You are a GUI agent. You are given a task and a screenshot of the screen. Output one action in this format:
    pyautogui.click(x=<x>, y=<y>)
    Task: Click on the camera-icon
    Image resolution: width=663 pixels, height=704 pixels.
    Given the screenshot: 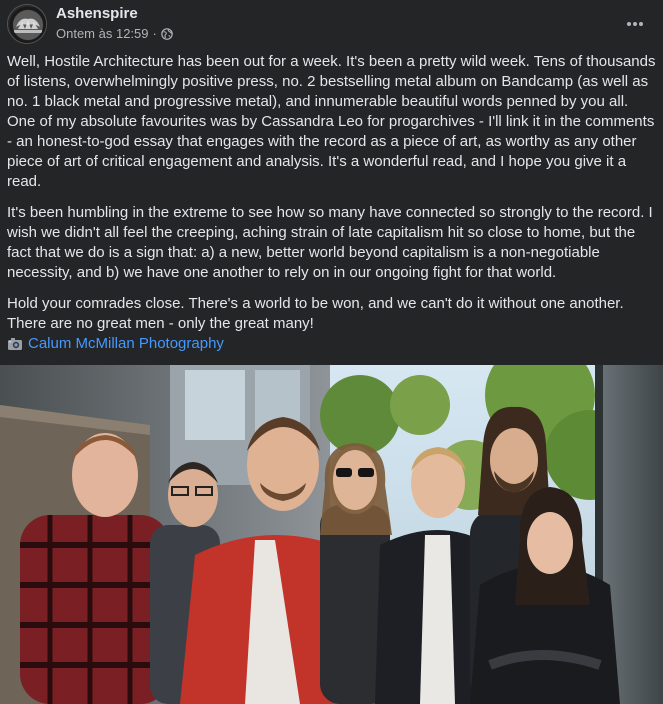 What is the action you would take?
    pyautogui.click(x=15, y=344)
    